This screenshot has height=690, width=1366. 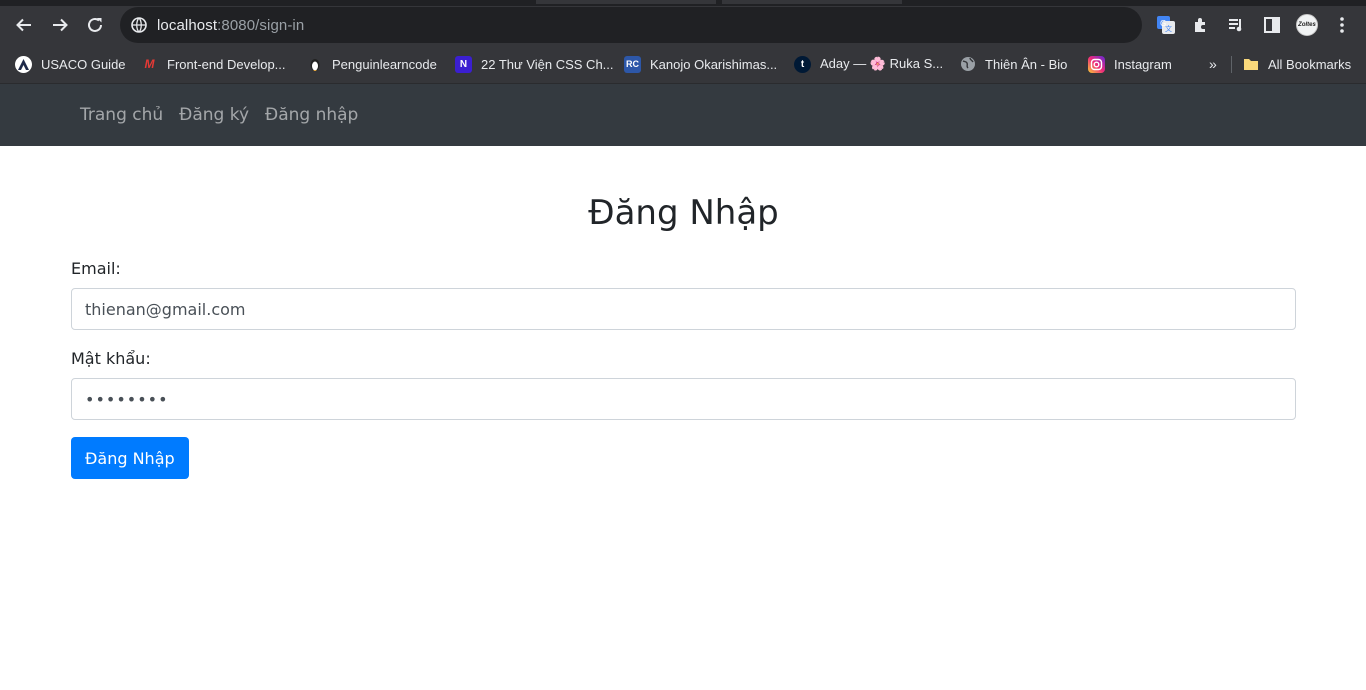 I want to click on login-button: Đăng Nhập, so click(x=130, y=458).